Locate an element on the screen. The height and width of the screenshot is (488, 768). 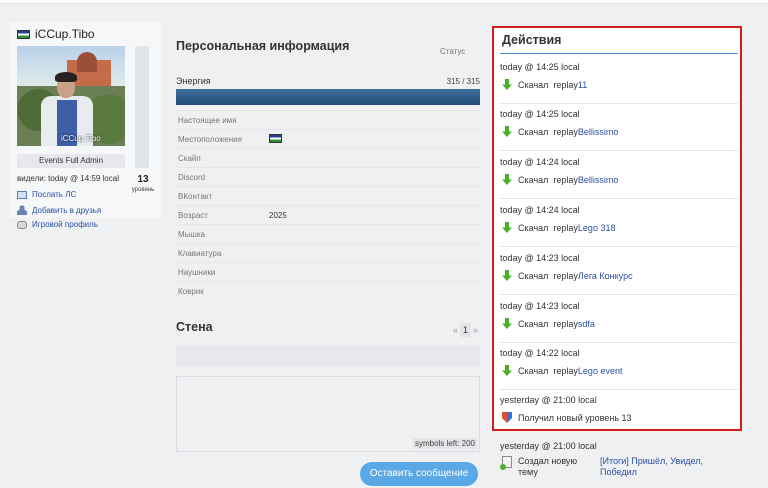
wall-pager: « 1 » is located at coordinates (465, 330).